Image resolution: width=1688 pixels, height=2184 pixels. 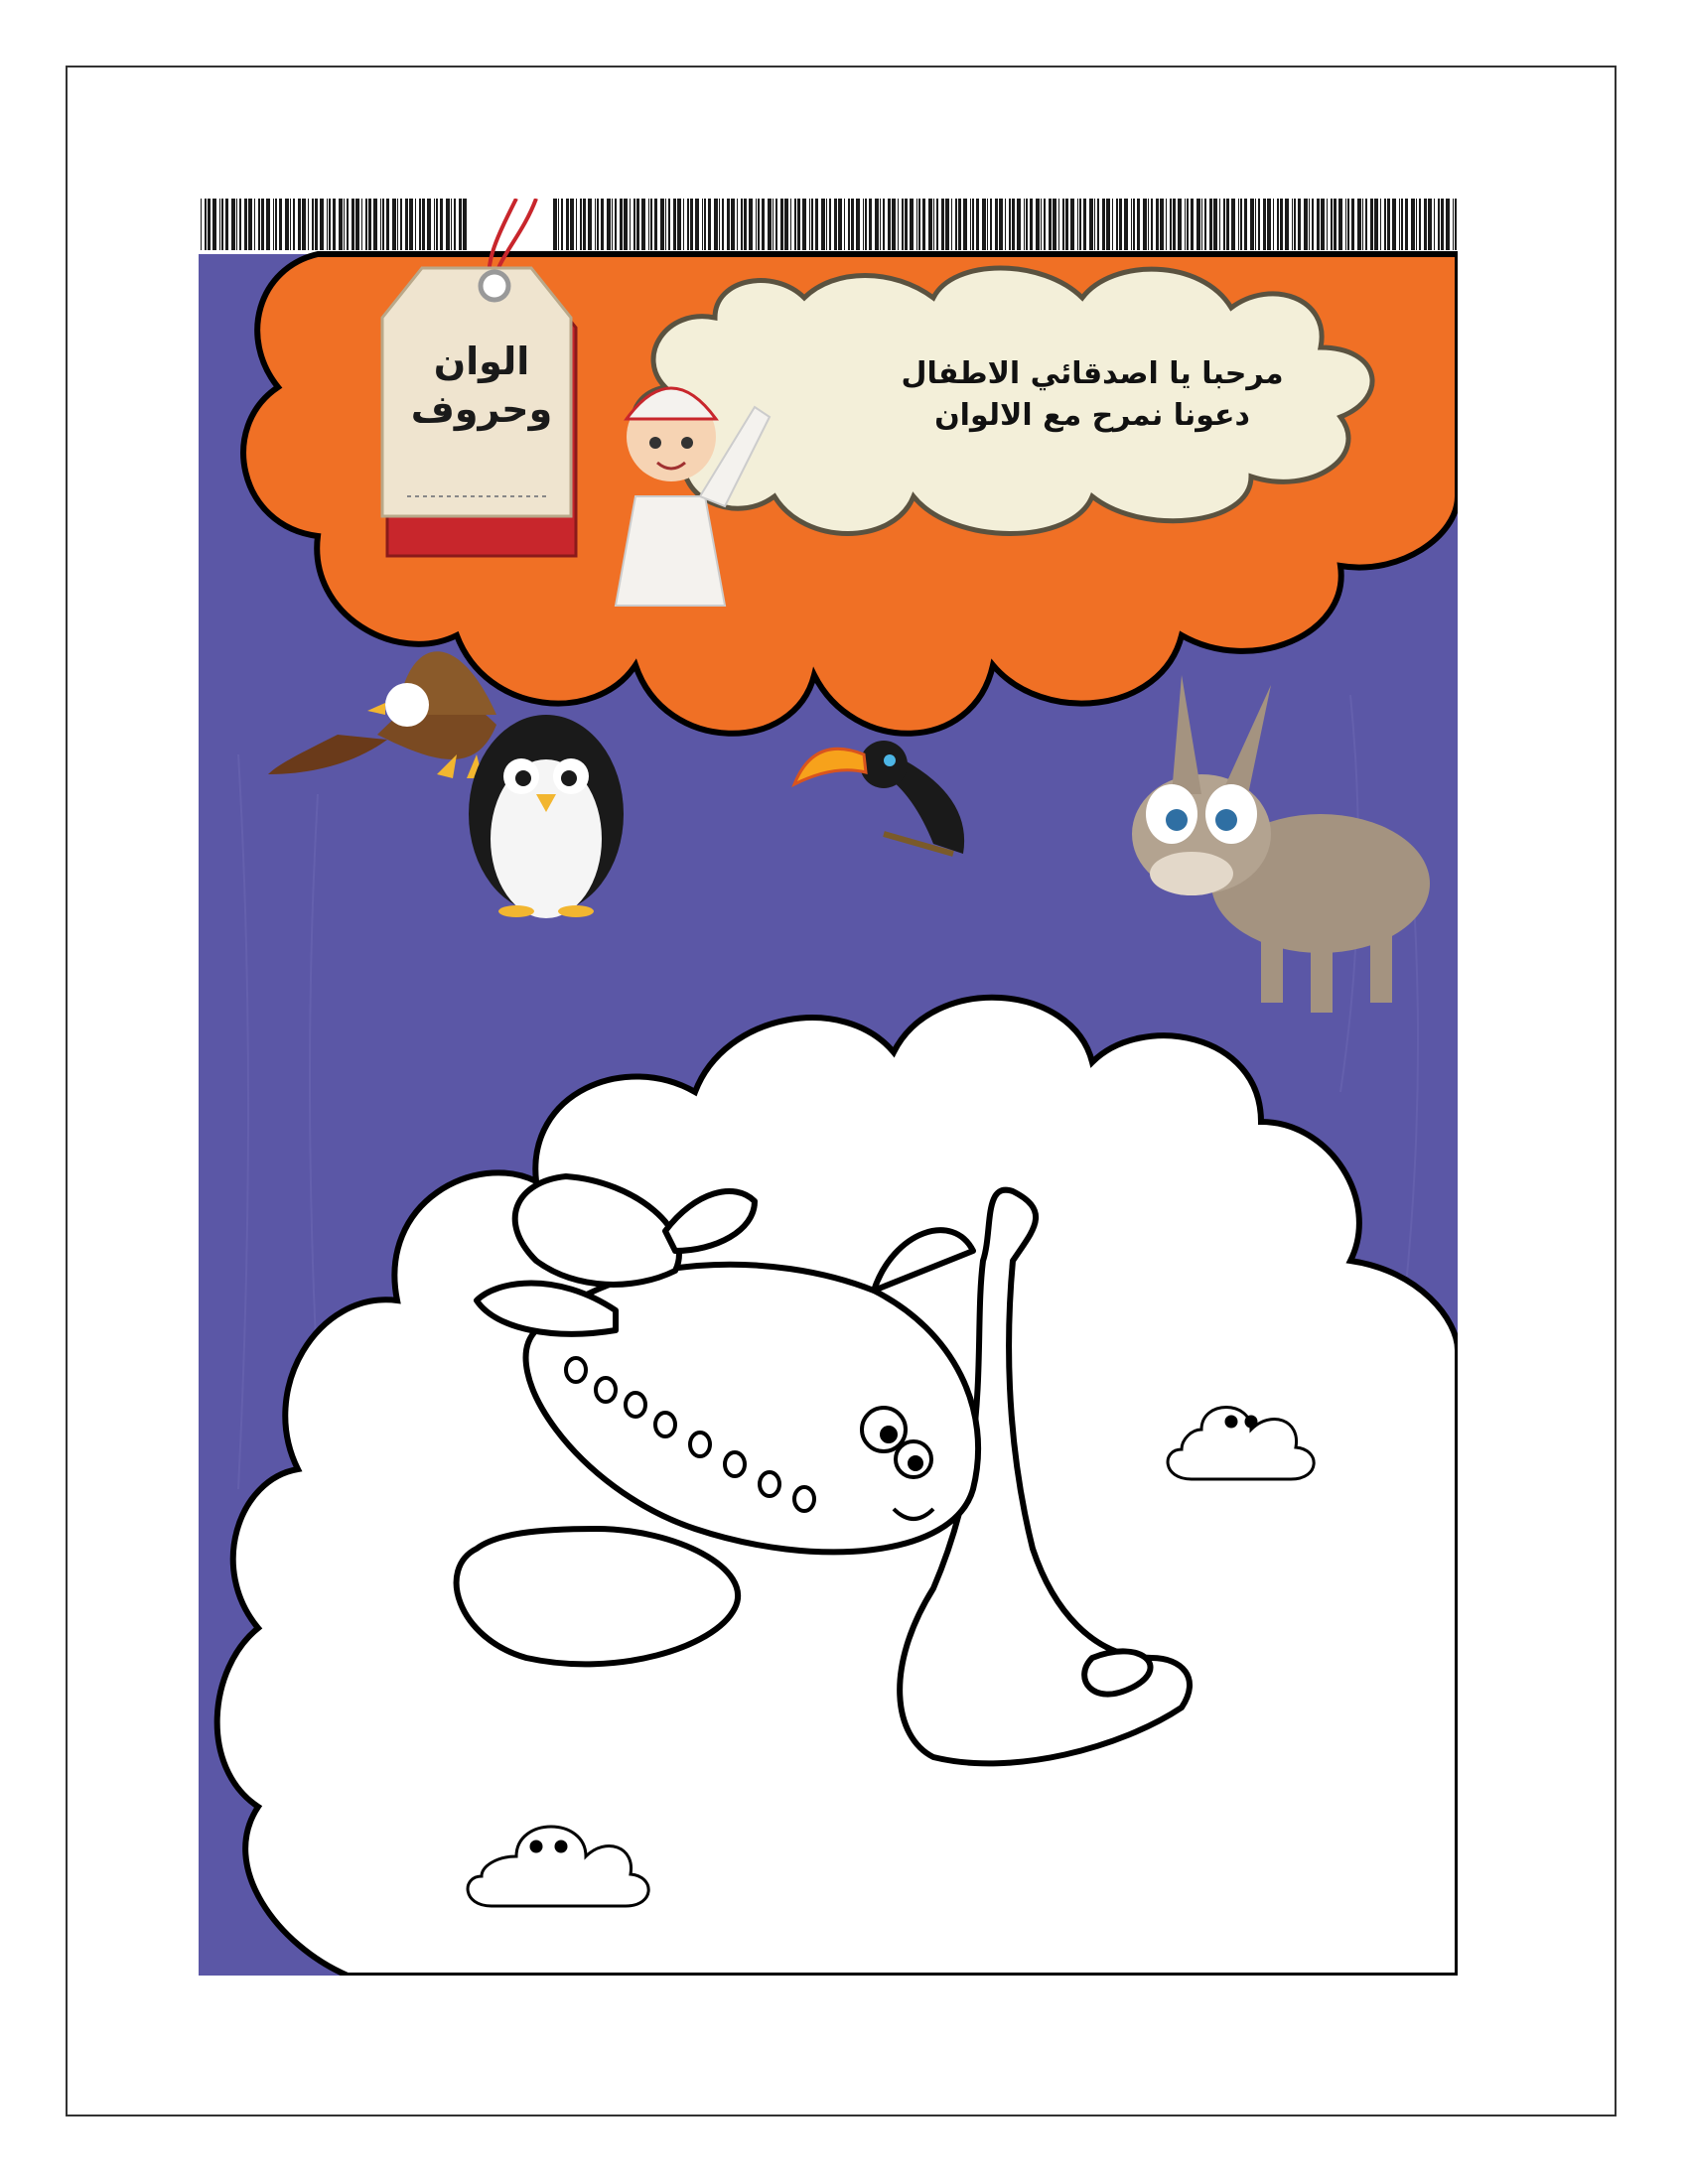 I want to click on barcode-strip, so click(x=828, y=226).